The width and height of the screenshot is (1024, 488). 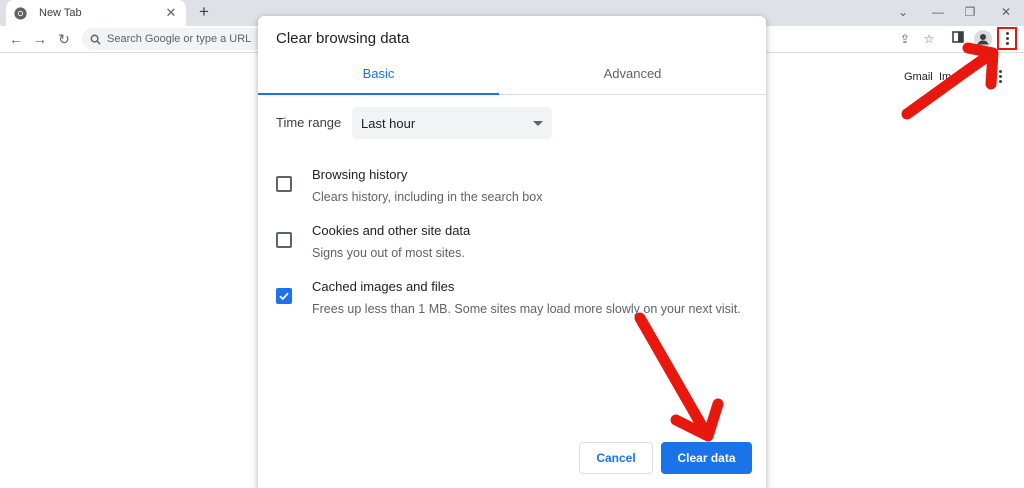 What do you see at coordinates (706, 458) in the screenshot?
I see `clear-data-button: Clear data` at bounding box center [706, 458].